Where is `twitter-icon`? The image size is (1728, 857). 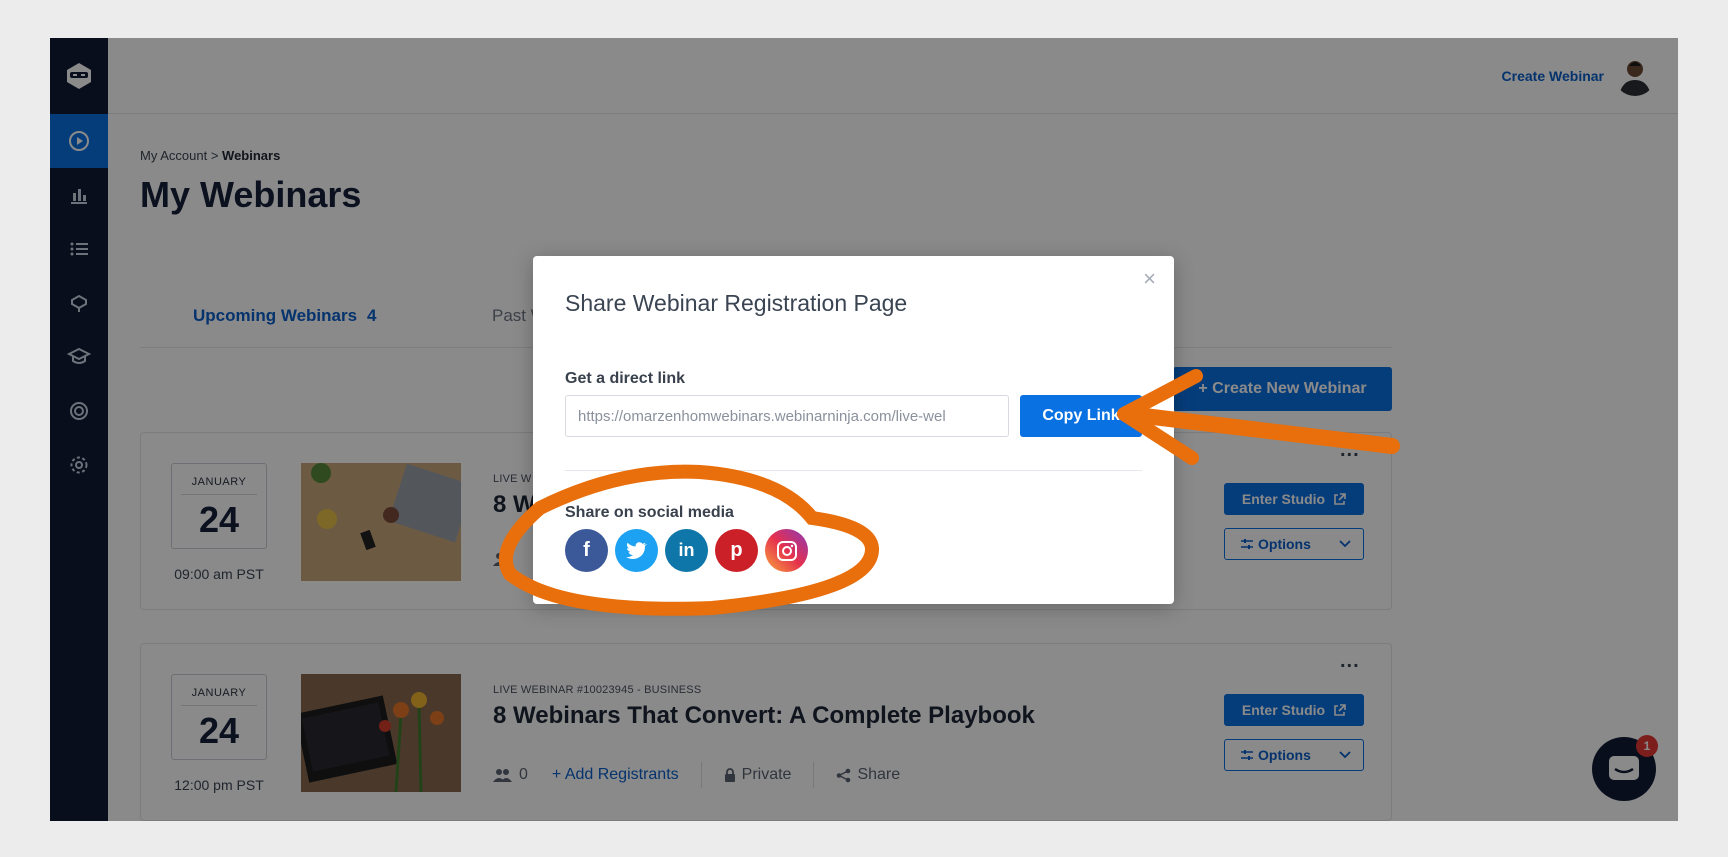
twitter-icon is located at coordinates (636, 550).